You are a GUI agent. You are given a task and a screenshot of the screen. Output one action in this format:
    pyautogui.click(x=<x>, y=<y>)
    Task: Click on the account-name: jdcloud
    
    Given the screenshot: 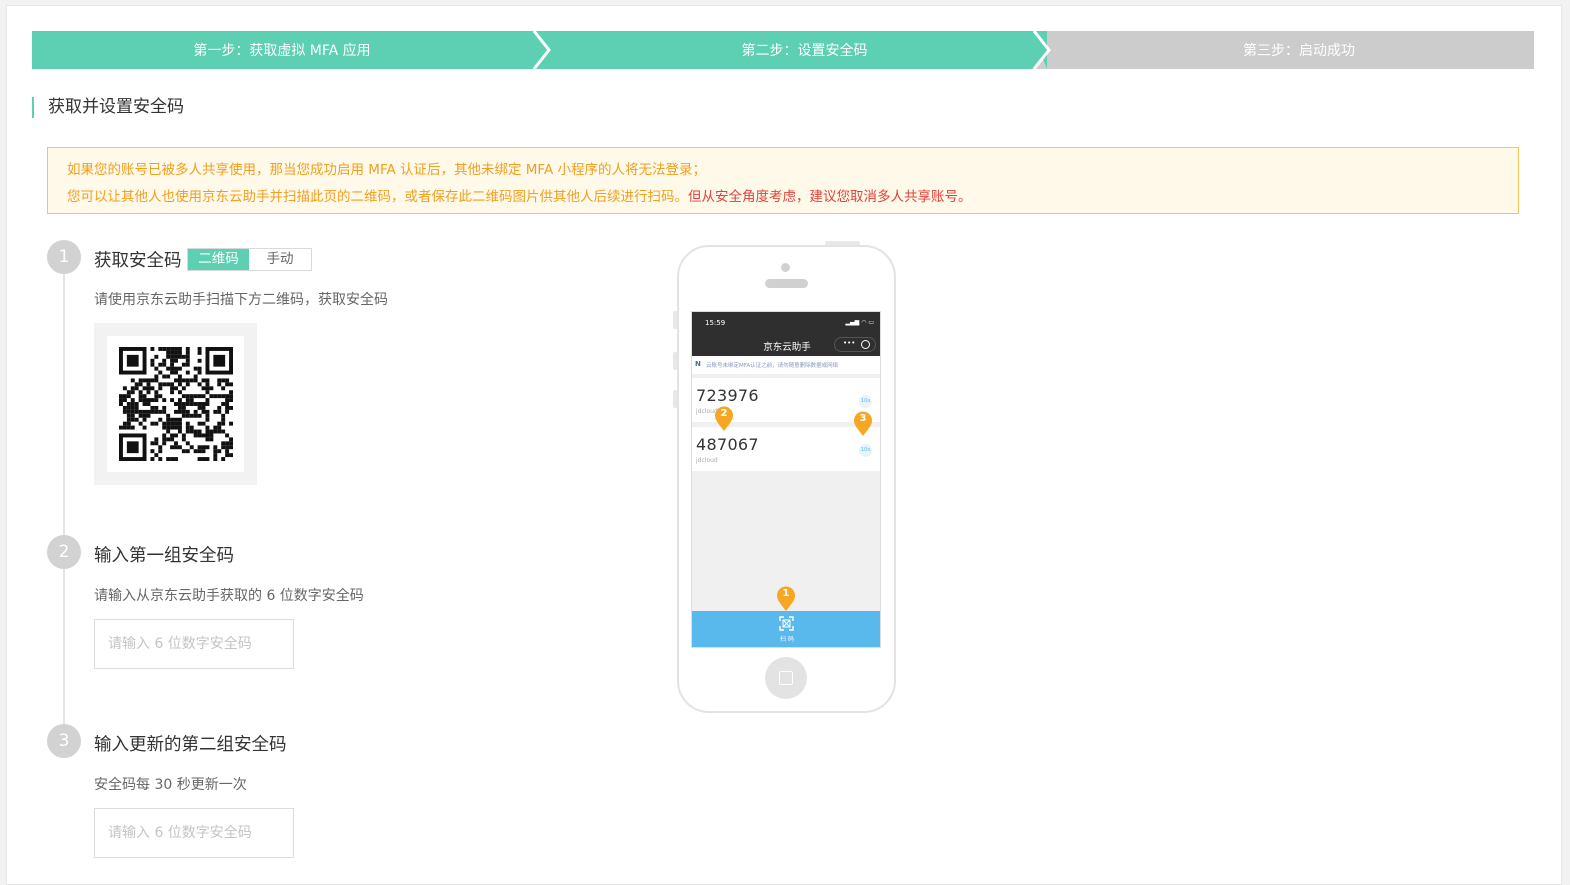 What is the action you would take?
    pyautogui.click(x=707, y=460)
    